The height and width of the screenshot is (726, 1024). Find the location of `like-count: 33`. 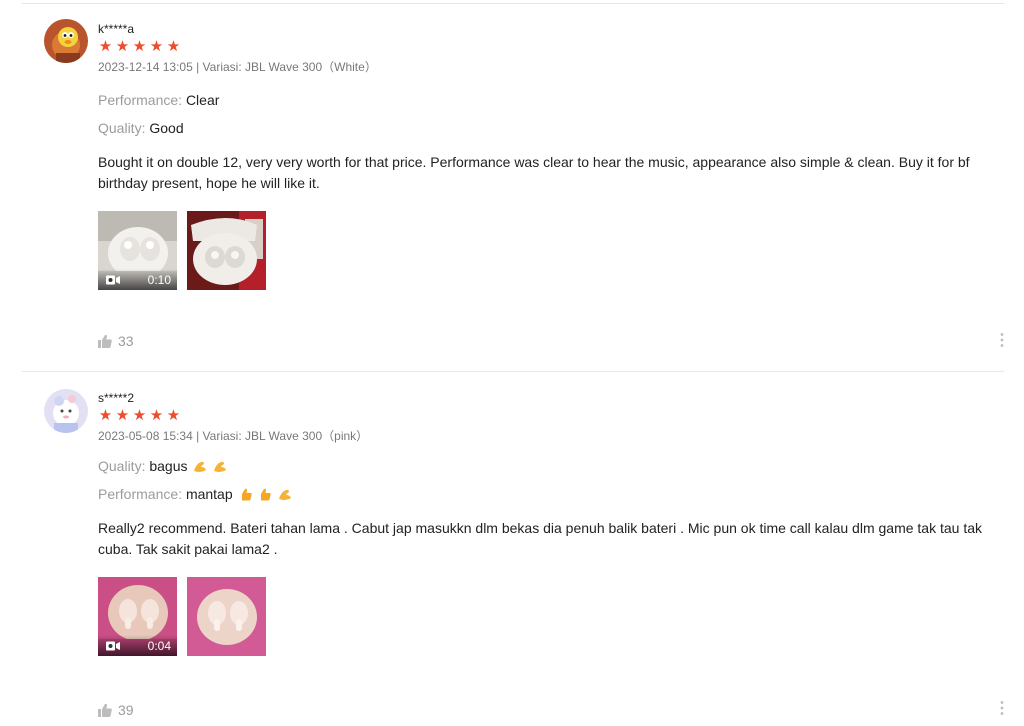

like-count: 33 is located at coordinates (126, 341).